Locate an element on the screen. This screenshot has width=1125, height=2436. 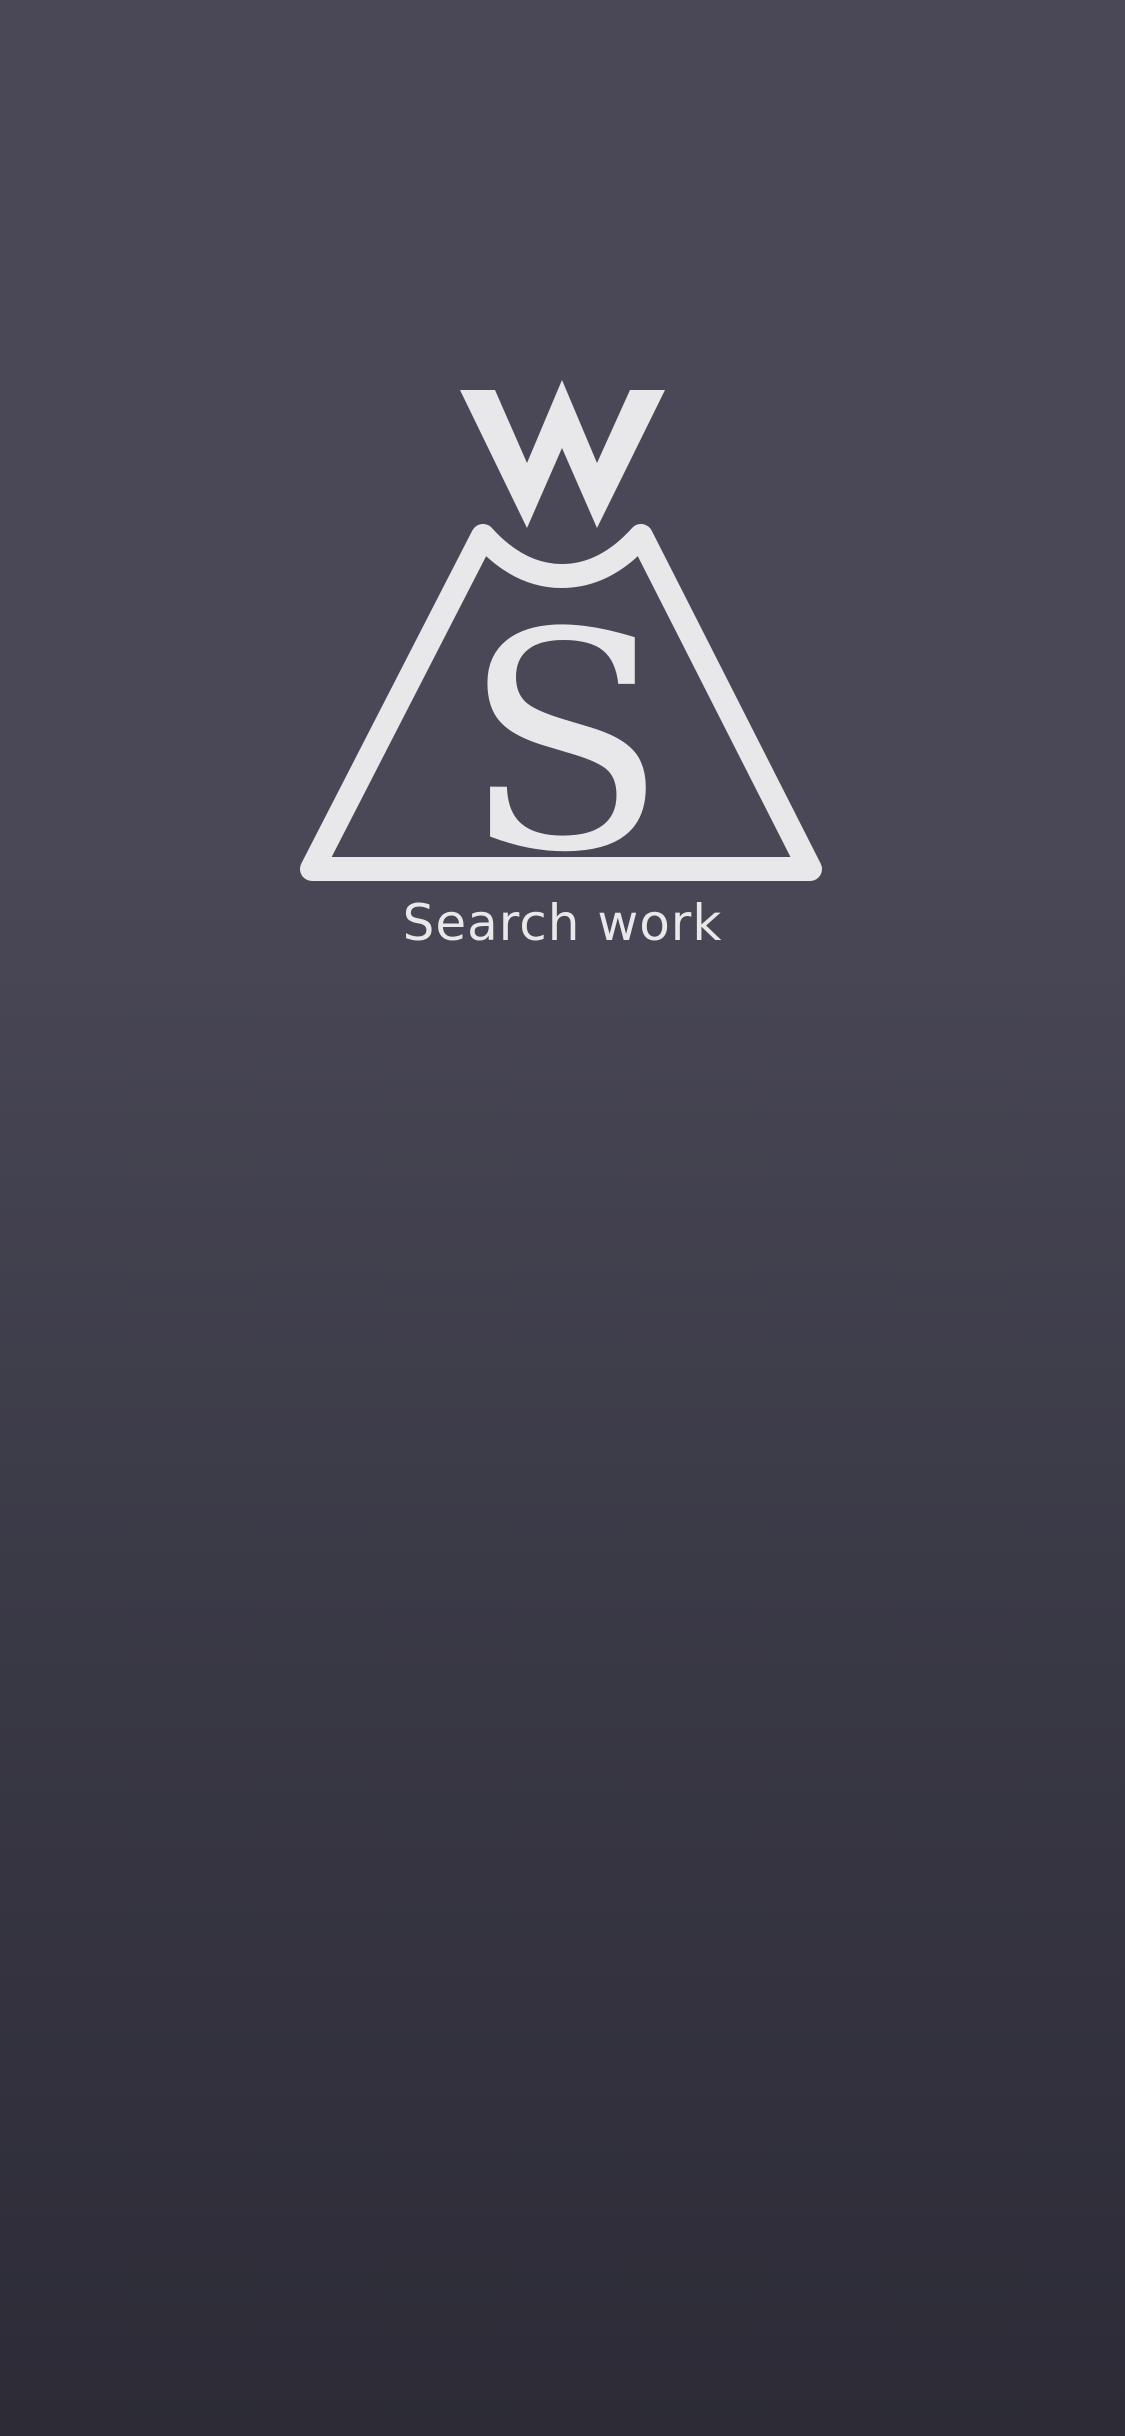
app-logo: S is located at coordinates (562, 630).